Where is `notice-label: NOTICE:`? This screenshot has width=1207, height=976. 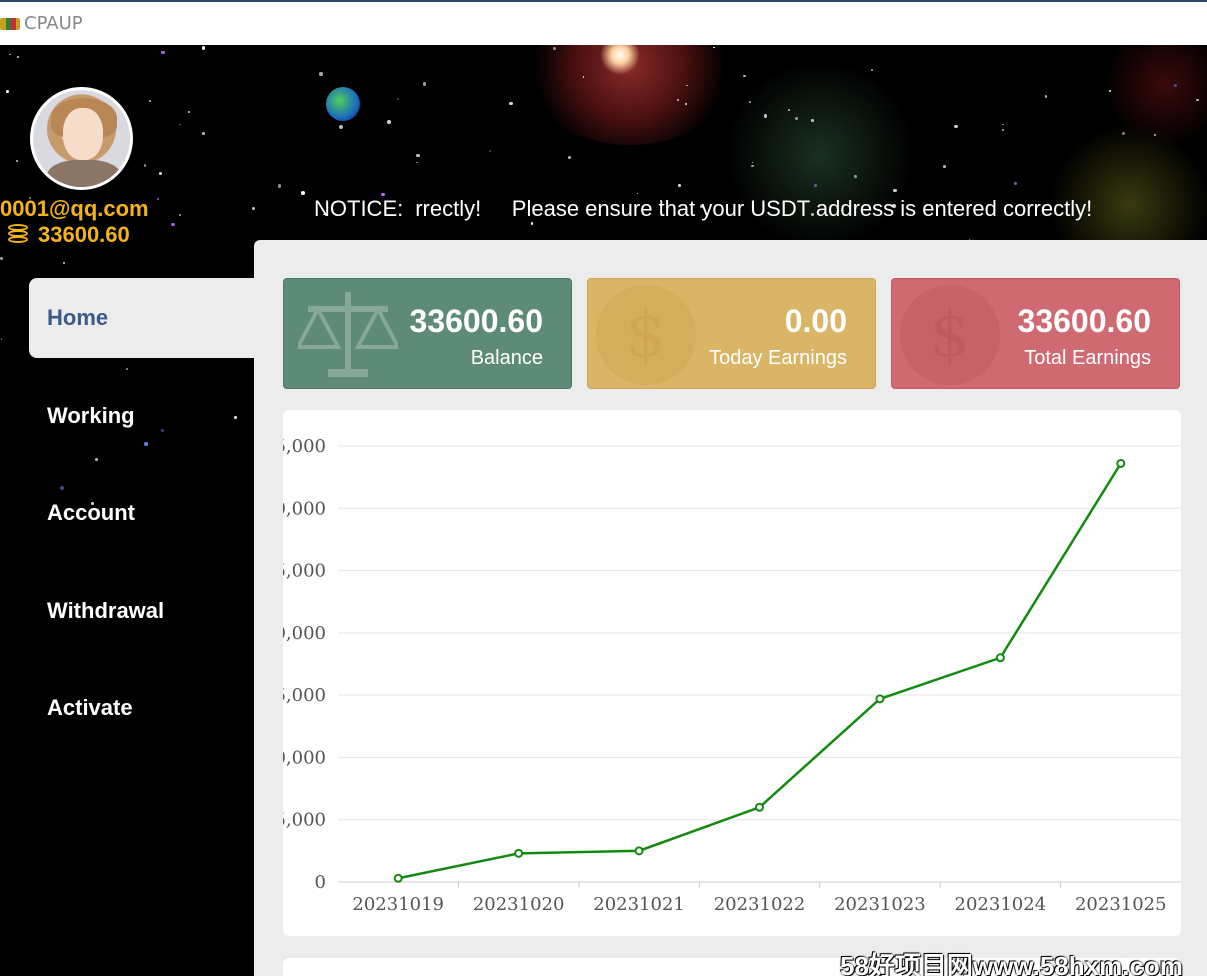 notice-label: NOTICE: is located at coordinates (359, 208).